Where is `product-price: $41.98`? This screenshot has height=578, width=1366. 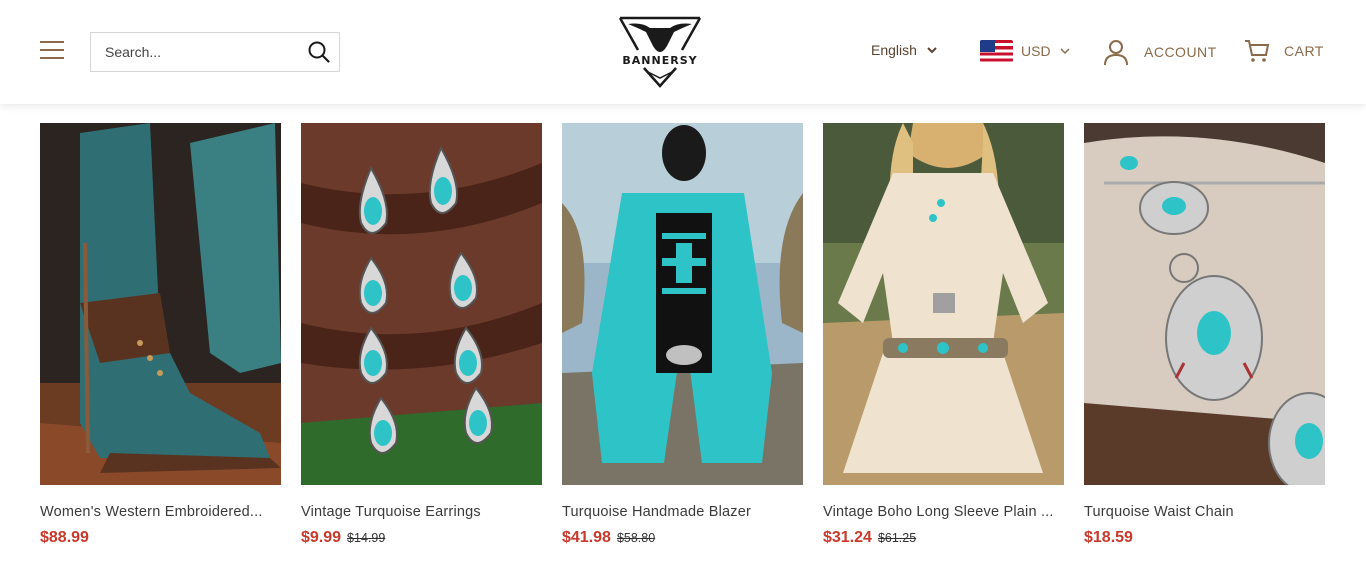
product-price: $41.98 is located at coordinates (586, 537).